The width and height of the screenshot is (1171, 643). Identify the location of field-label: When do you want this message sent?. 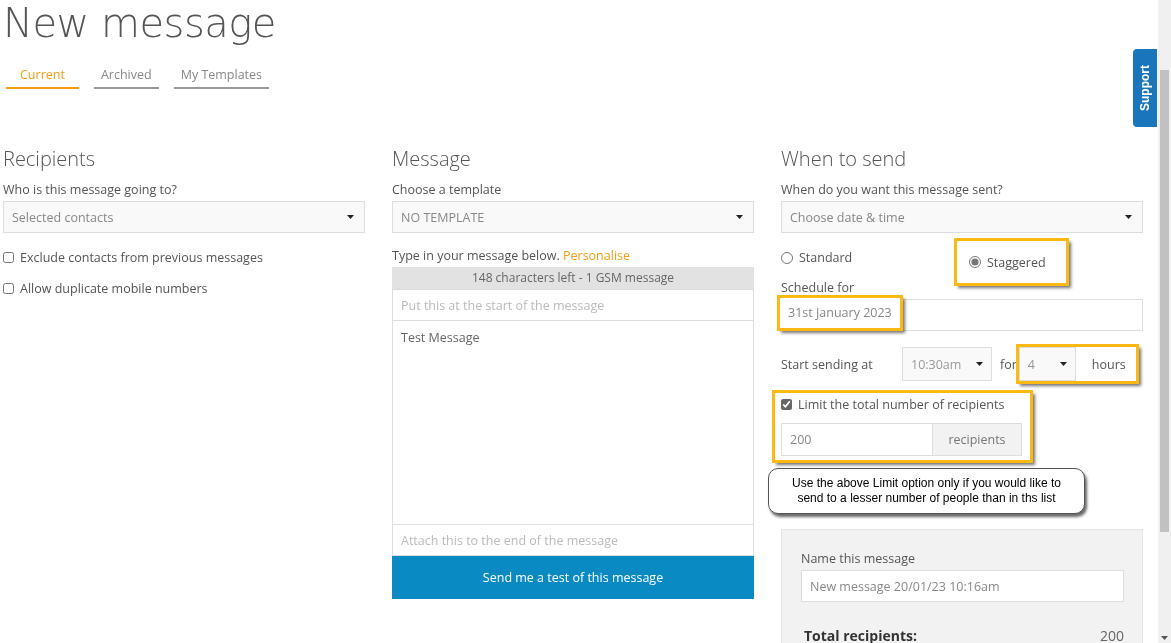
(892, 190).